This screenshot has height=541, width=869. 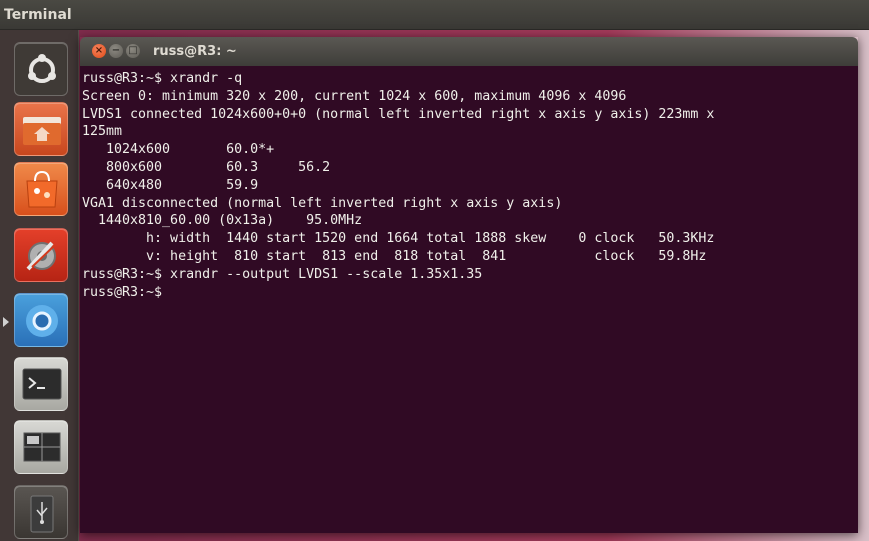 I want to click on workspace-switcher-button, so click(x=41, y=447).